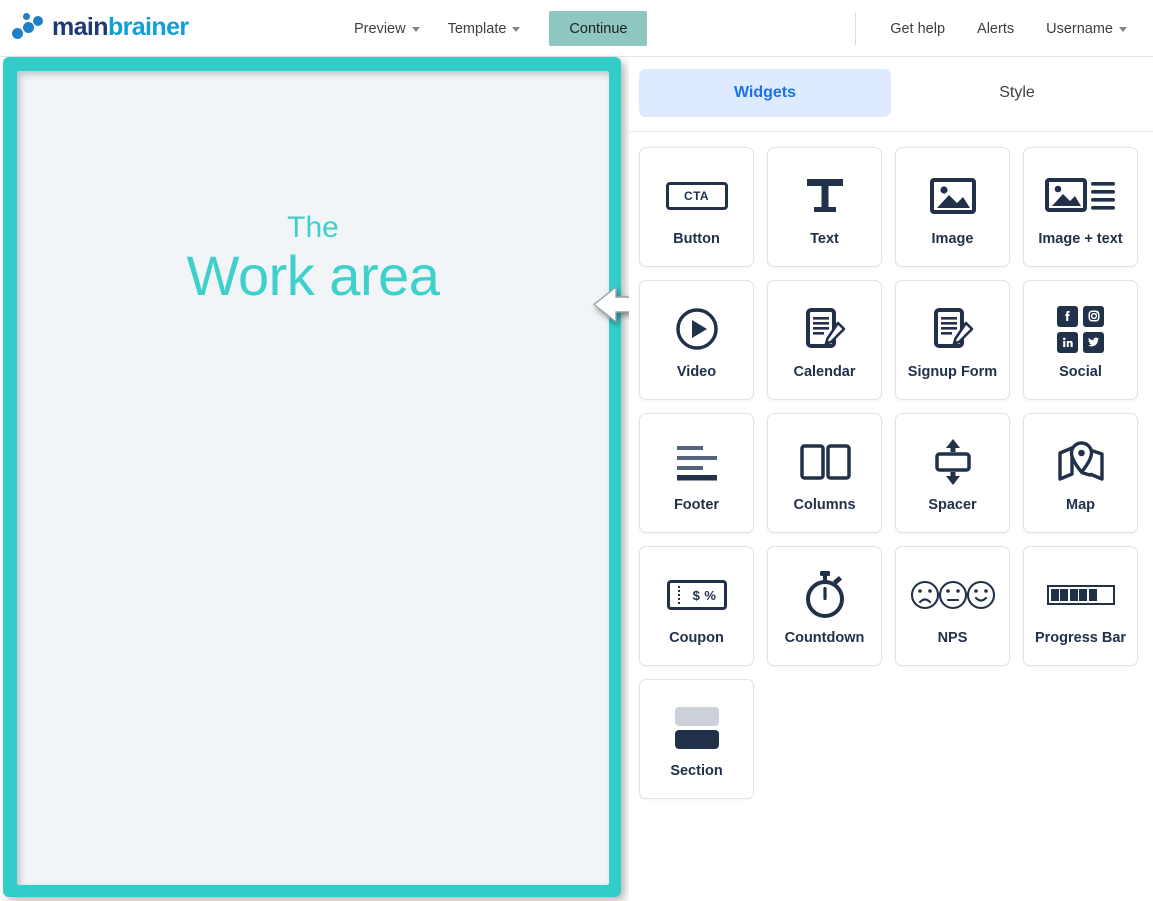 This screenshot has width=1153, height=901. I want to click on header-right-nav: Get help Alerts Username, so click(999, 28).